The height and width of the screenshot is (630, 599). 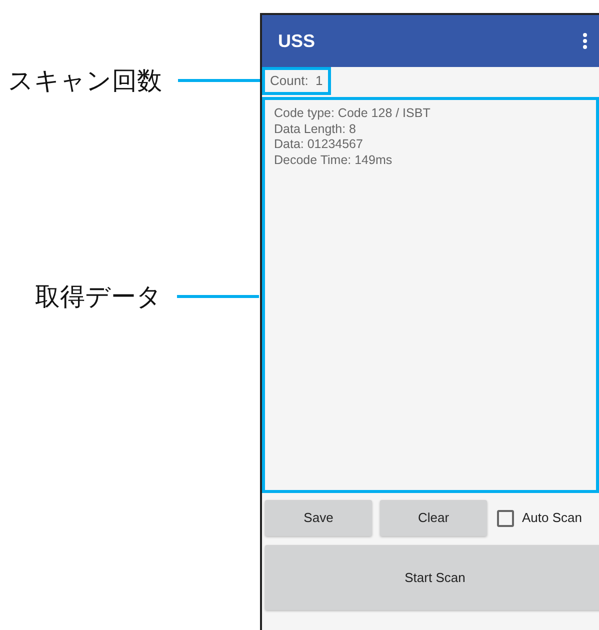 What do you see at coordinates (432, 577) in the screenshot?
I see `start-scan-button: Start Scan` at bounding box center [432, 577].